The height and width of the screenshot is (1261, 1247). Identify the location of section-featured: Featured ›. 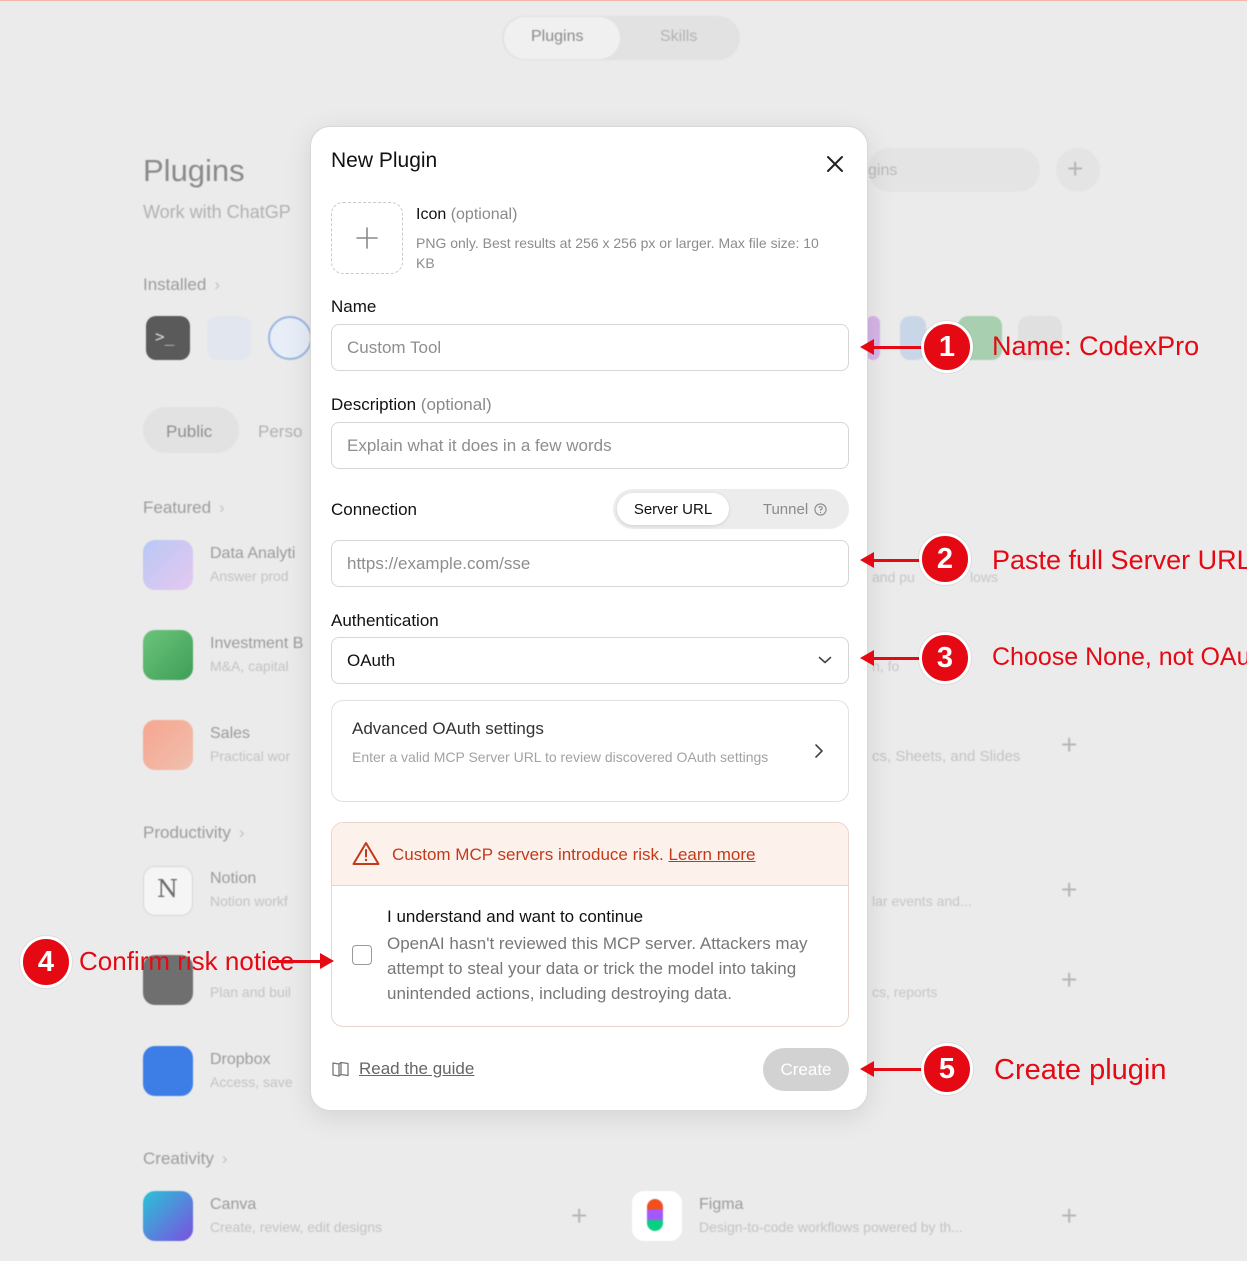
(184, 508).